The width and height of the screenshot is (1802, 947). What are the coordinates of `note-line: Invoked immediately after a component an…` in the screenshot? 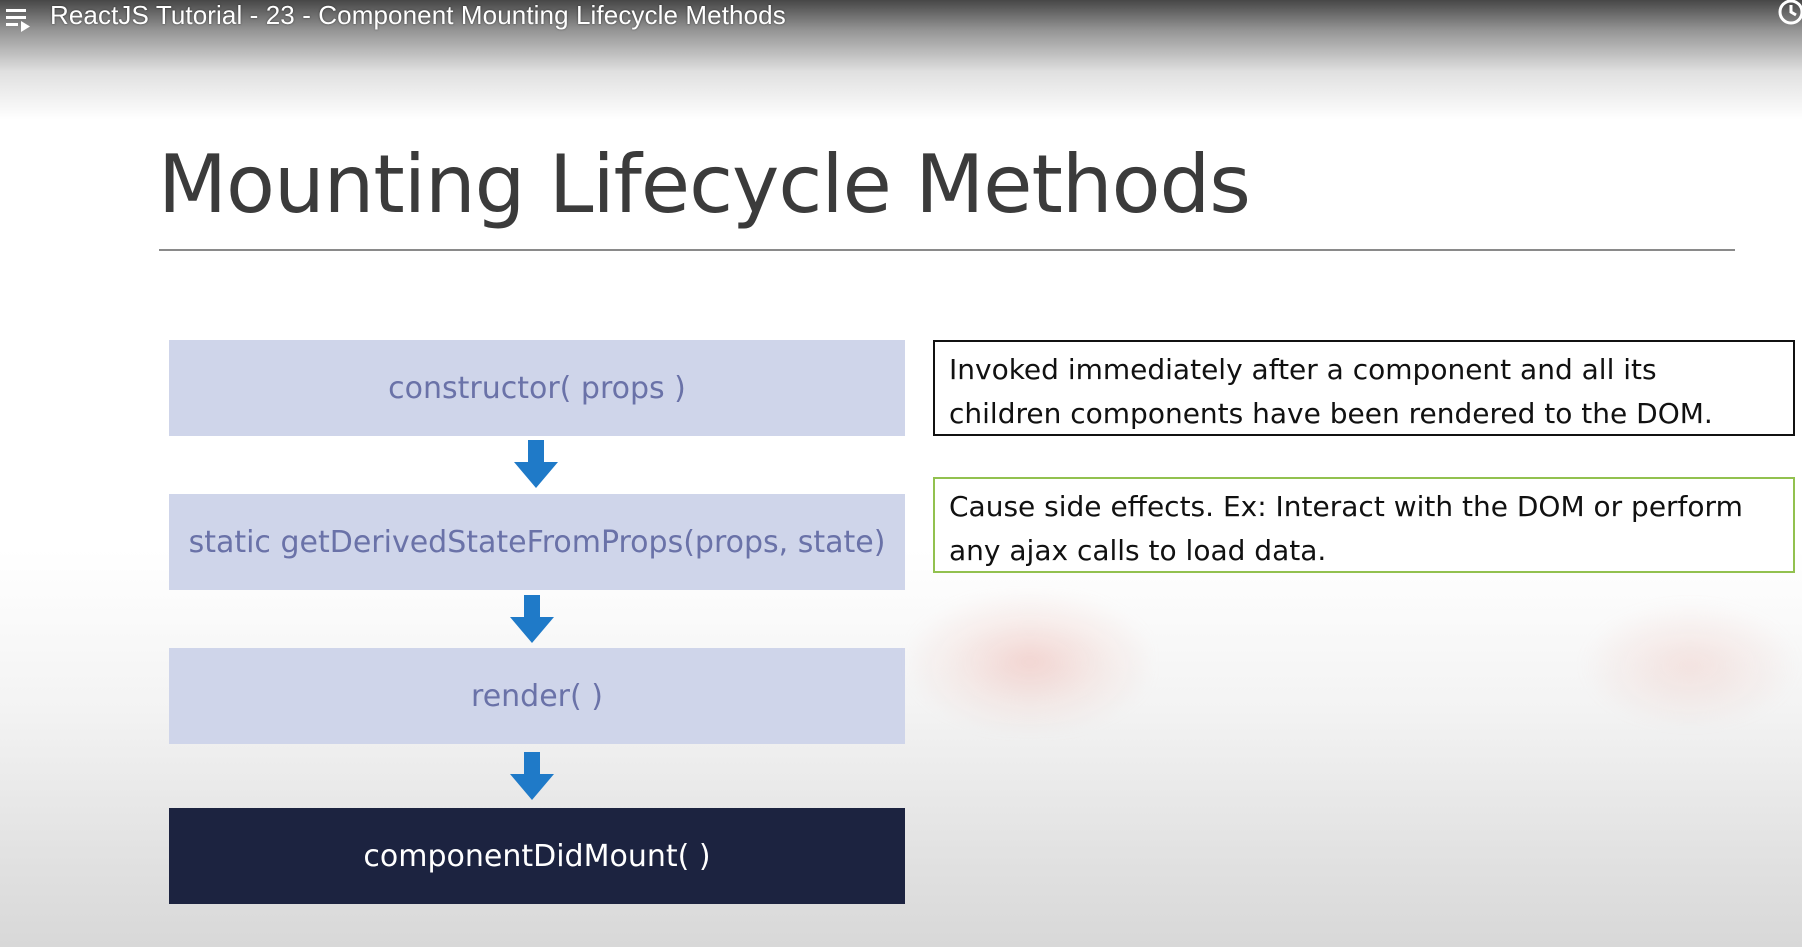 It's located at (1303, 369).